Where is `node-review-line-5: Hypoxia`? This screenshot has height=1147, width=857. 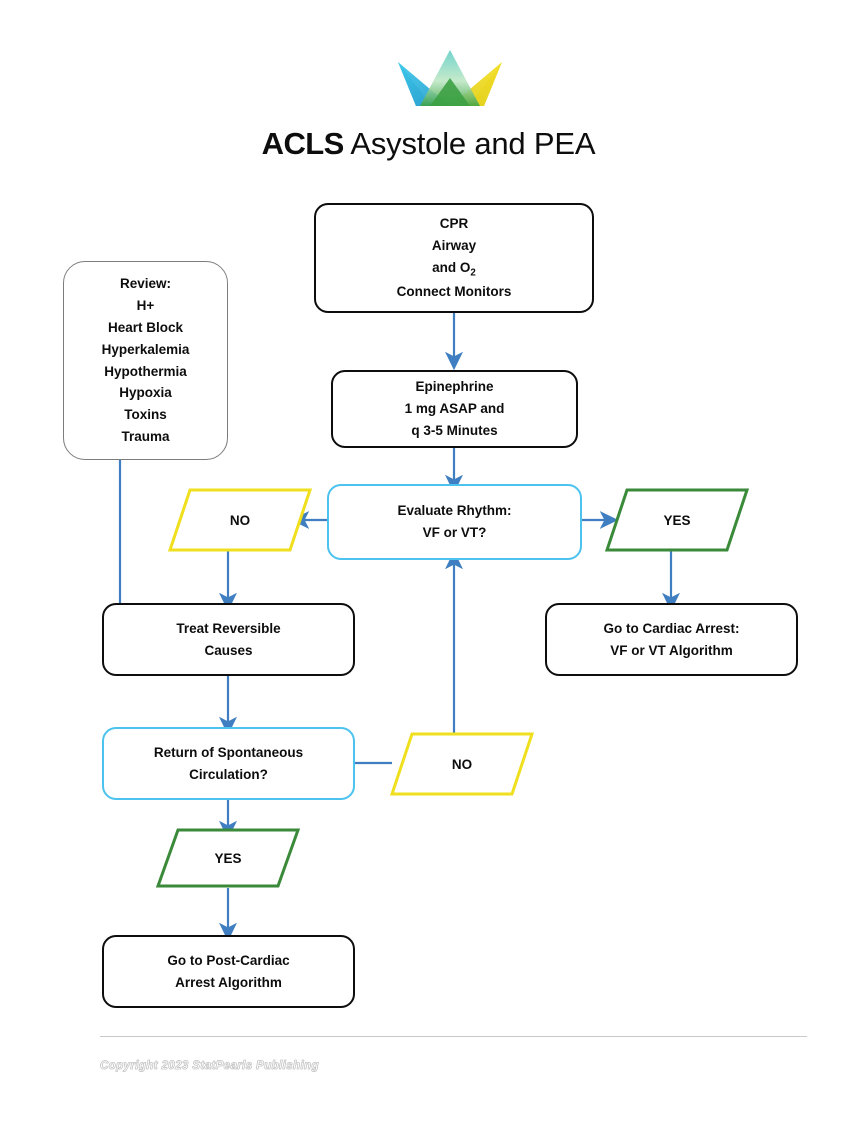
node-review-line-5: Hypoxia is located at coordinates (145, 393).